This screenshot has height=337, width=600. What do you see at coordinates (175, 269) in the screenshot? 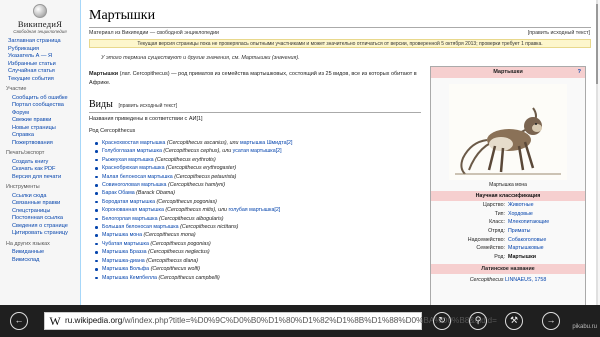
I see `species-latin-name: (Cercopithecus wolfi)` at bounding box center [175, 269].